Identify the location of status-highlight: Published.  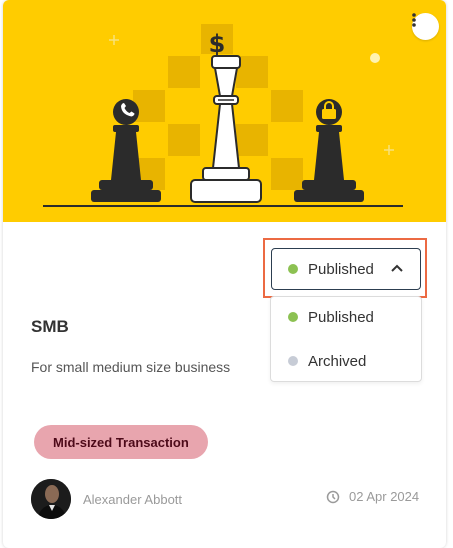
(345, 268).